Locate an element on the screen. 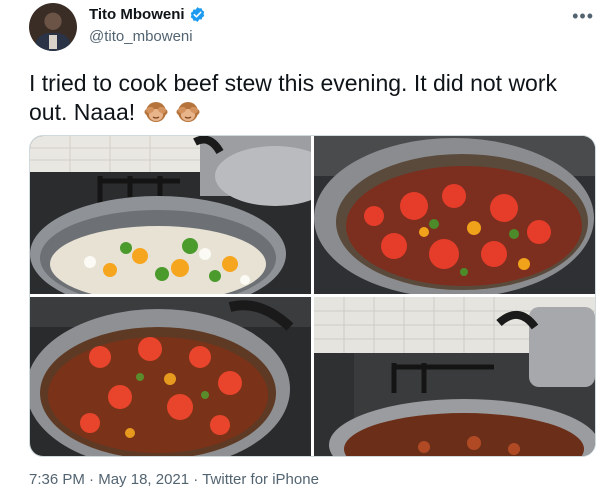  more-options-icon: ••• is located at coordinates (583, 16).